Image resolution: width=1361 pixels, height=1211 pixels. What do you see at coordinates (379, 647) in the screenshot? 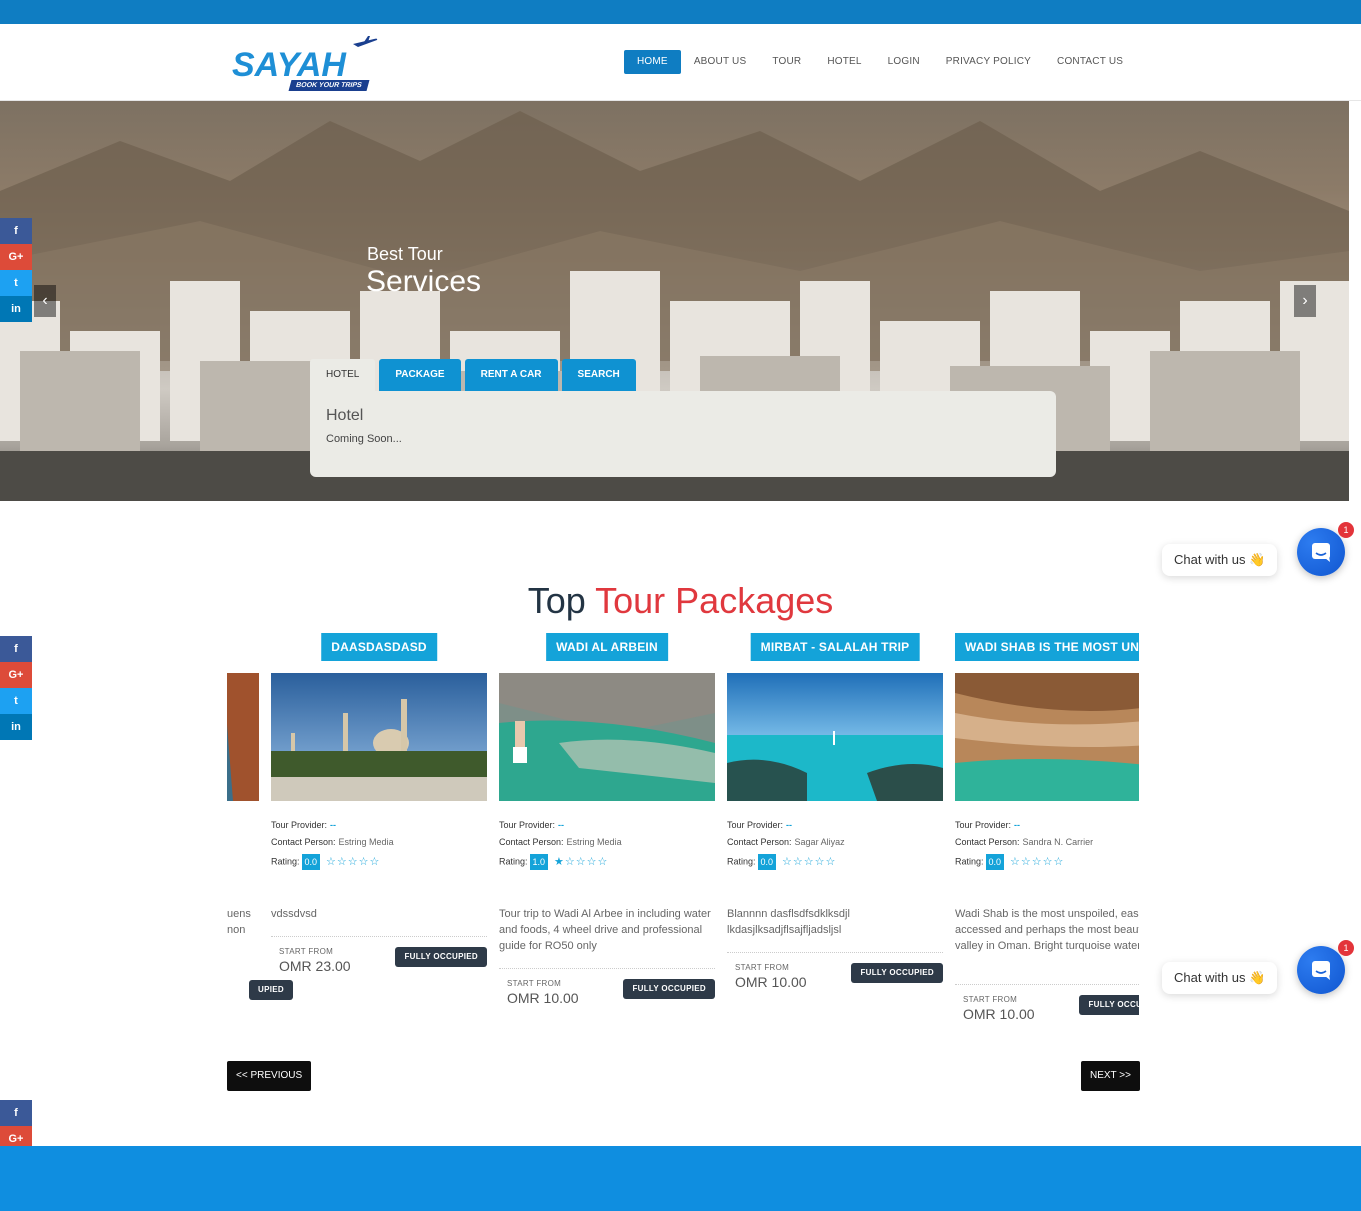
I see `package-title: DAASDASDASD` at bounding box center [379, 647].